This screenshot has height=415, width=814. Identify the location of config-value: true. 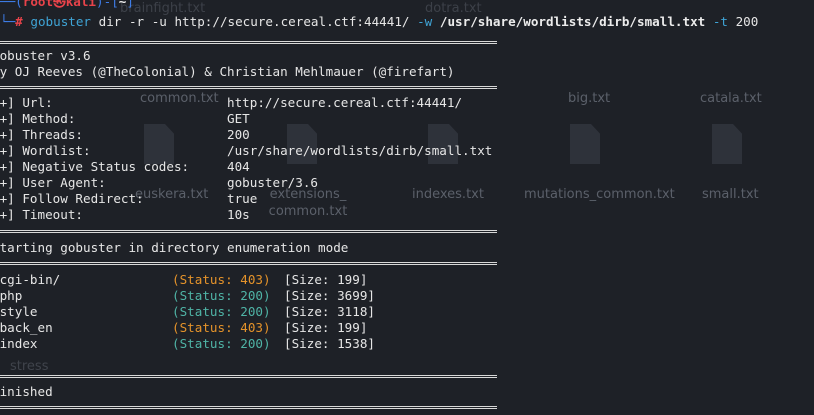
(242, 198).